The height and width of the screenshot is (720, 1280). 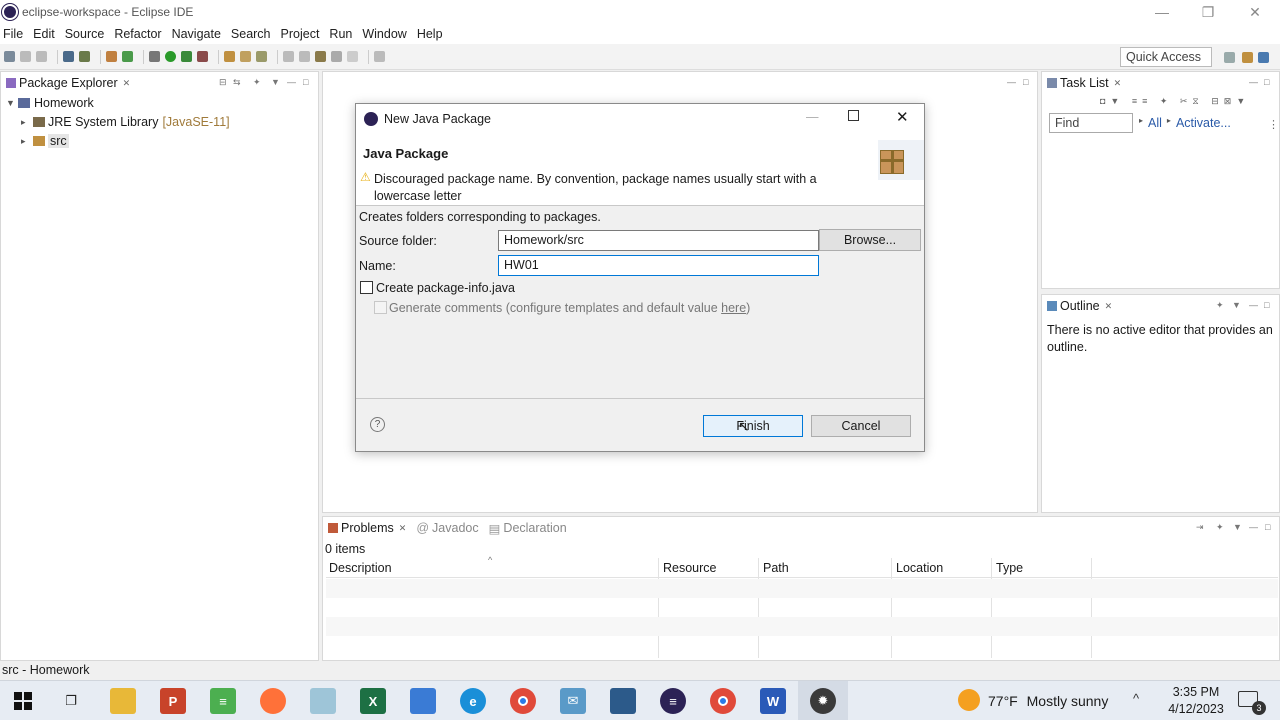 What do you see at coordinates (352, 56) in the screenshot?
I see `forward-icon` at bounding box center [352, 56].